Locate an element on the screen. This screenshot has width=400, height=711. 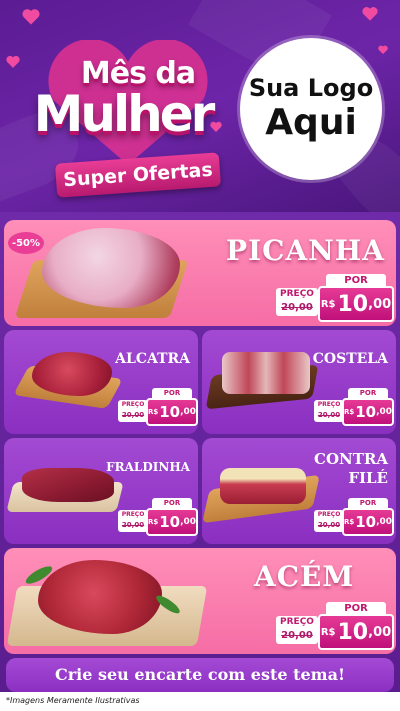
picanha-image is located at coordinates (111, 268).